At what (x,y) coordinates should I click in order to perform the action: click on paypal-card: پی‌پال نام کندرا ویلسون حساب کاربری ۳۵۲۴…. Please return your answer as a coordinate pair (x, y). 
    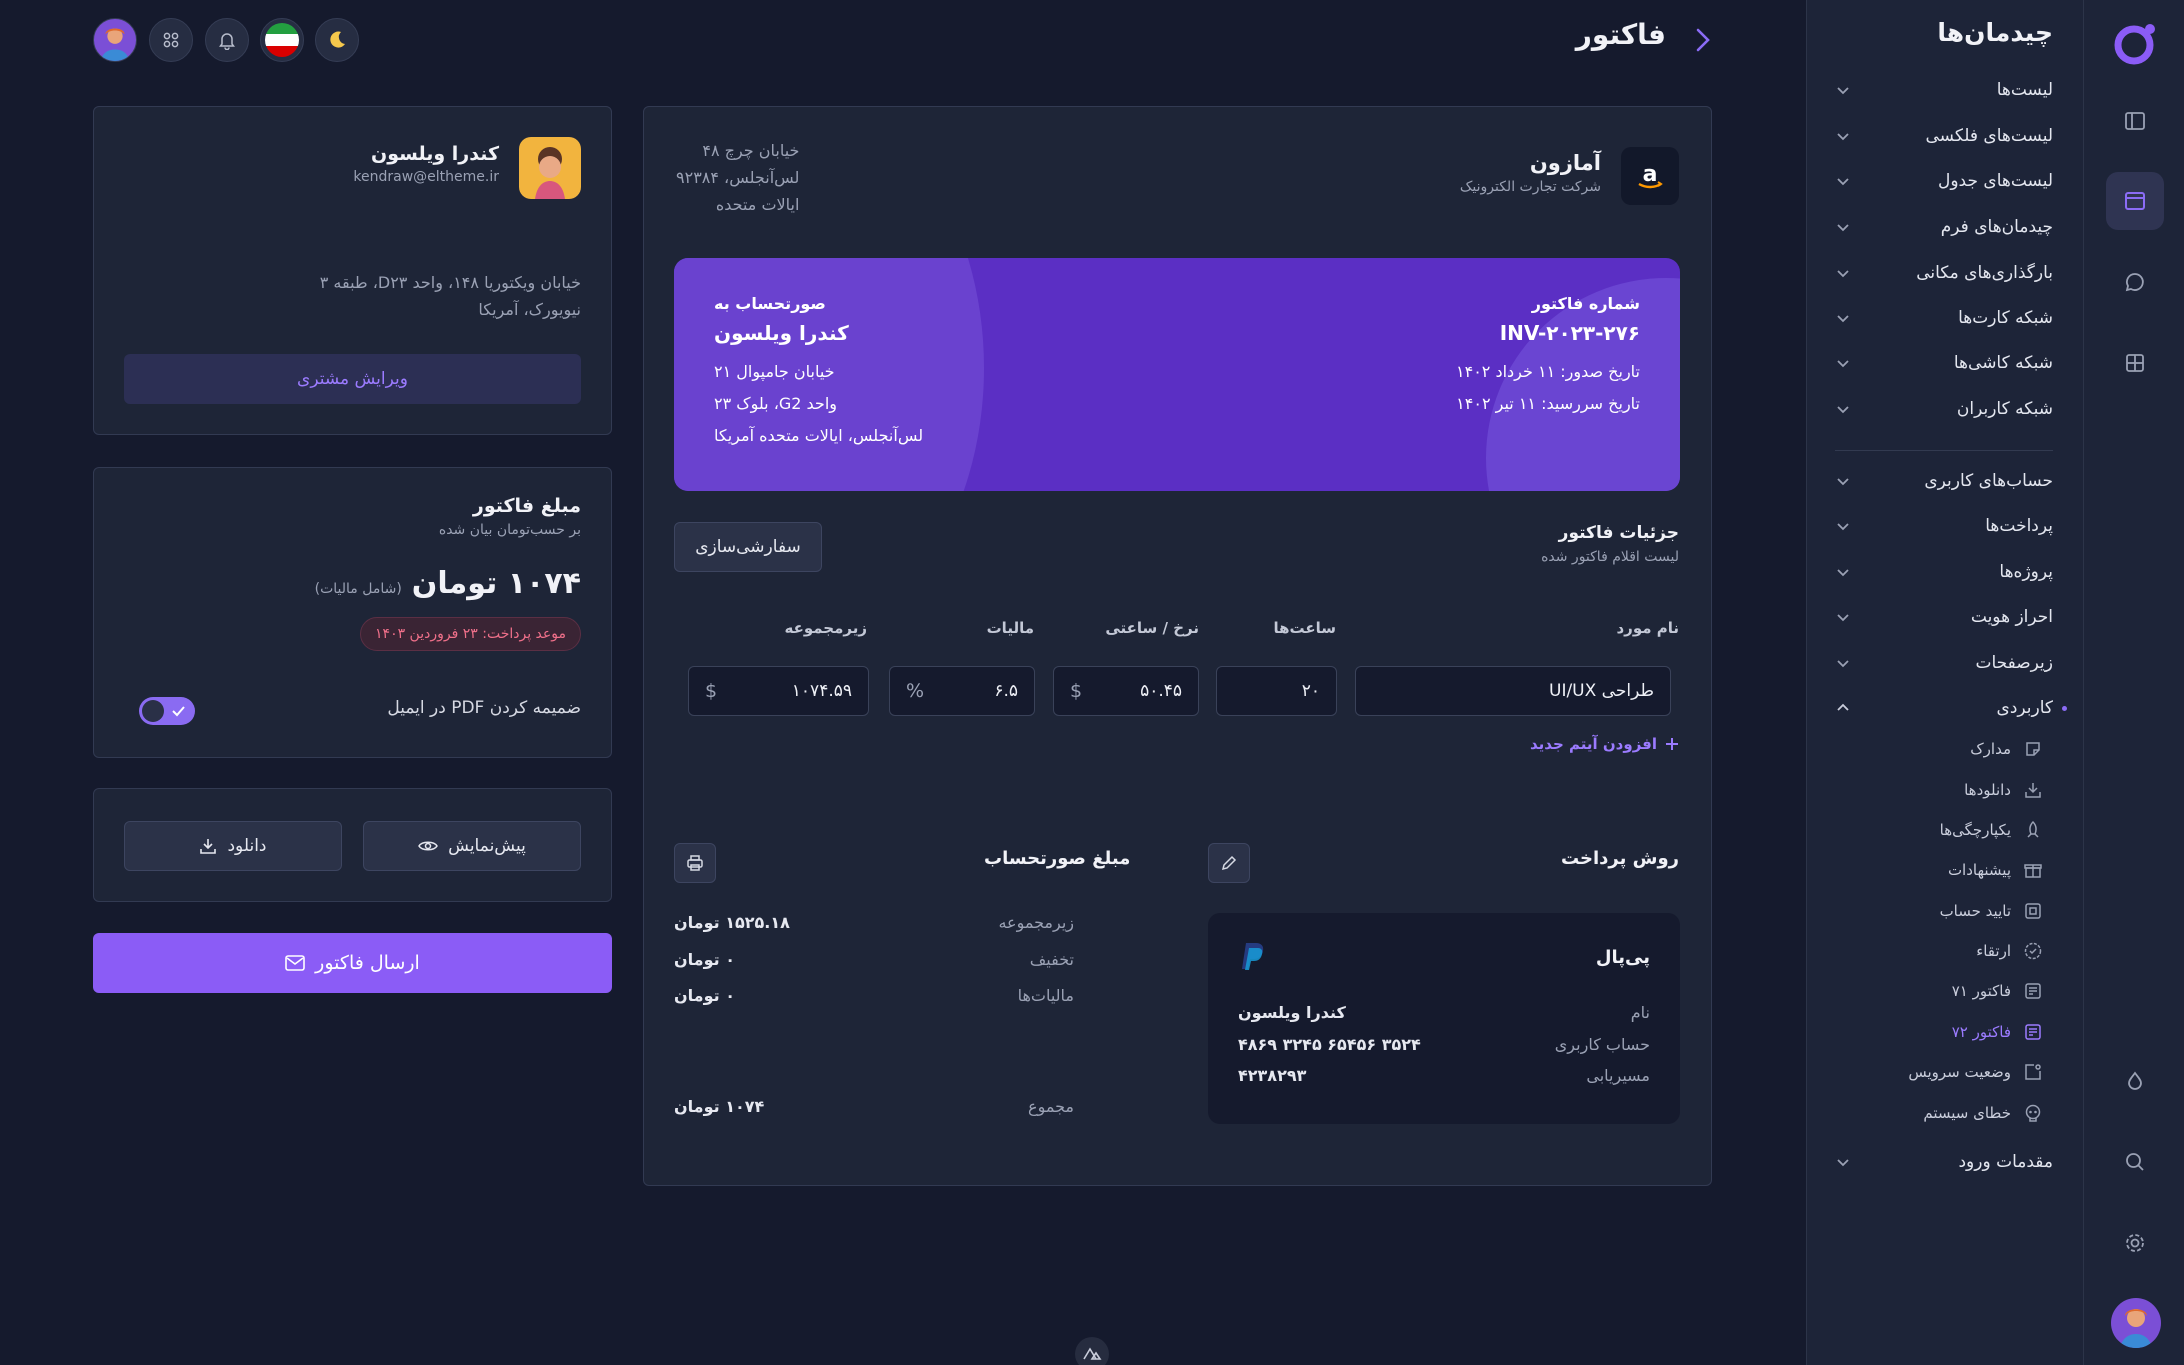
    Looking at the image, I should click on (1444, 1018).